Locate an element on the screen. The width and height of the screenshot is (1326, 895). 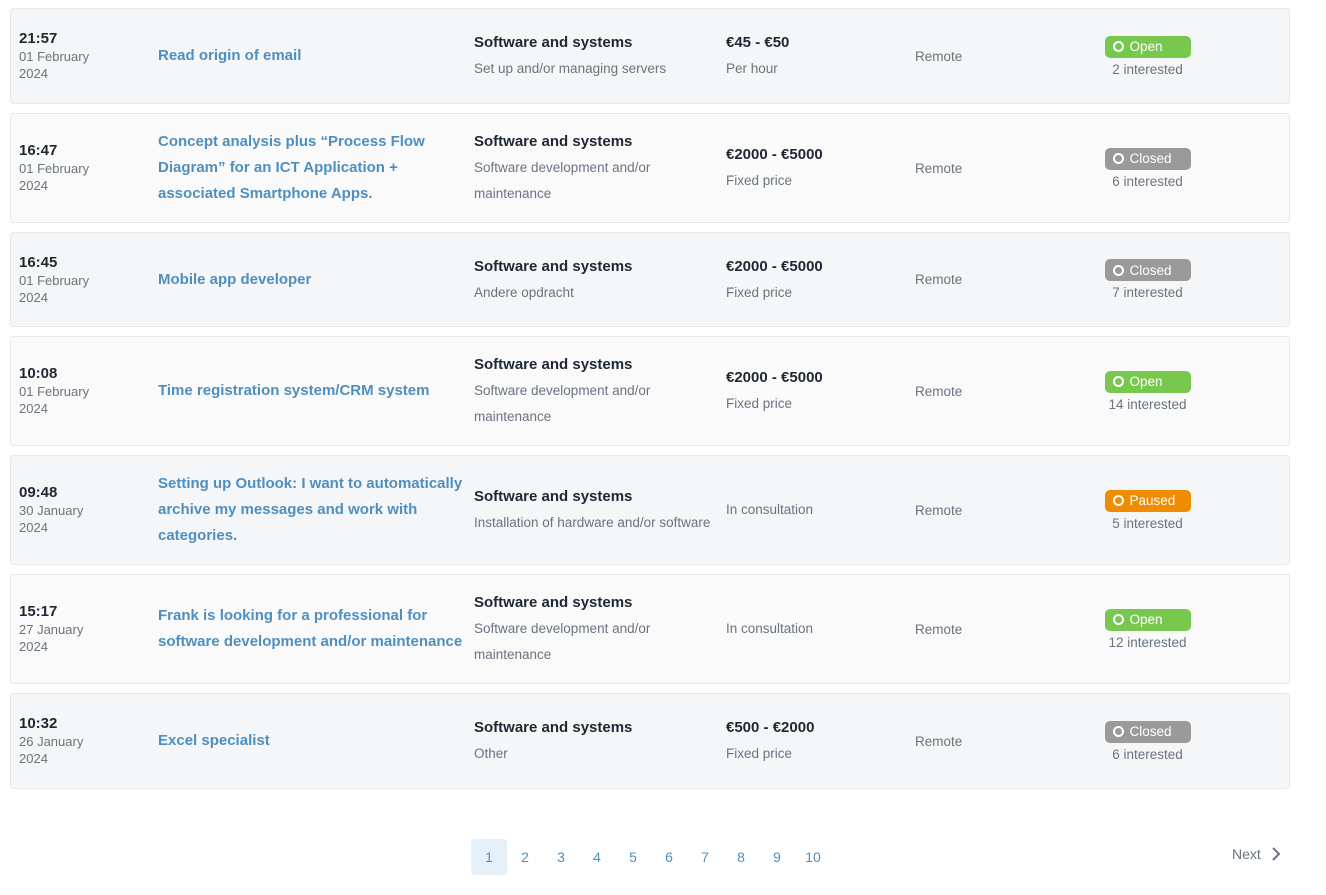
status-badge: Paused is located at coordinates (1147, 500).